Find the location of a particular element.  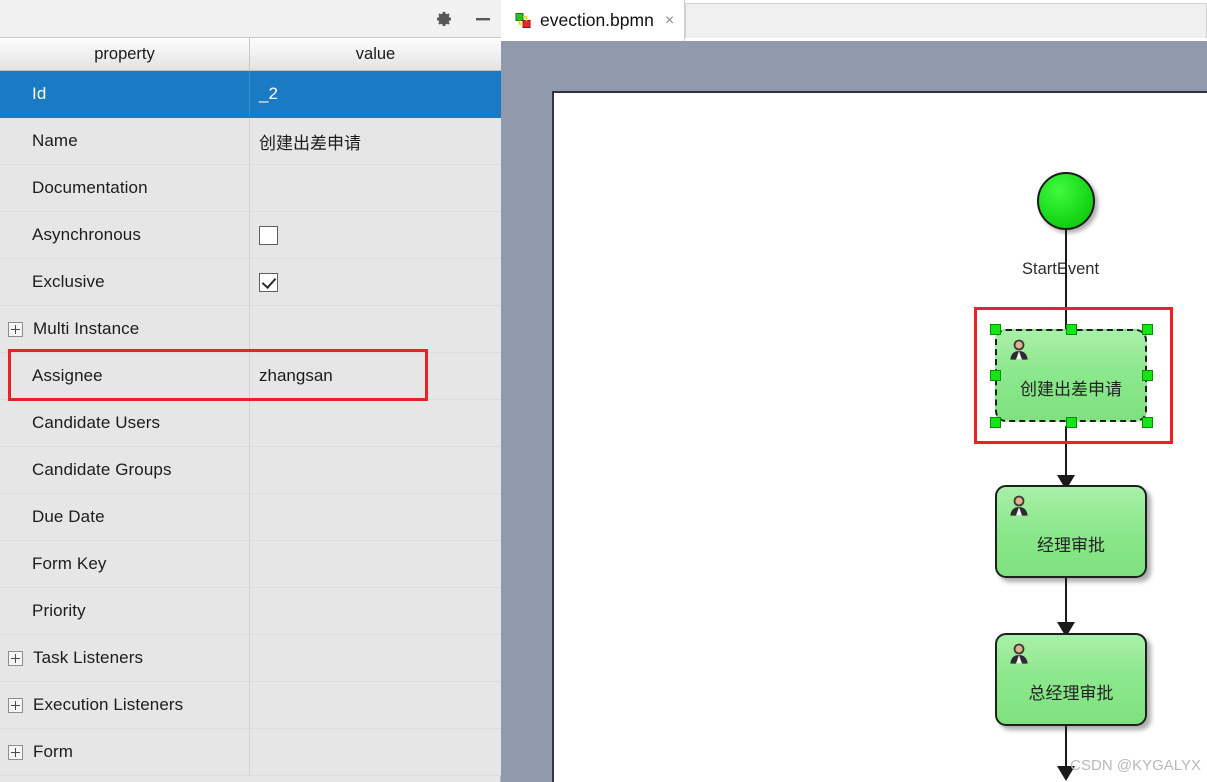

diagram-node-task-create-request-label: 创建出差申请 is located at coordinates (1071, 389).